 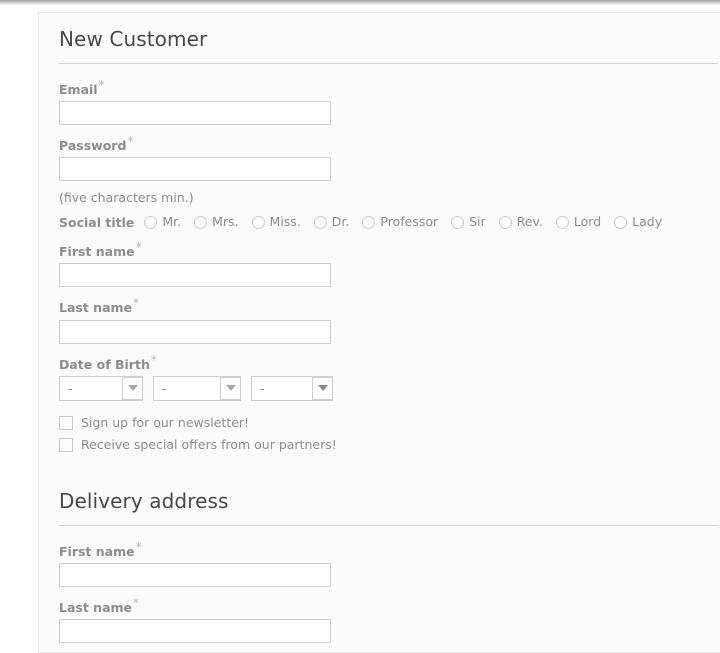 I want to click on delivery-first-name-label-text: First name, so click(x=97, y=551).